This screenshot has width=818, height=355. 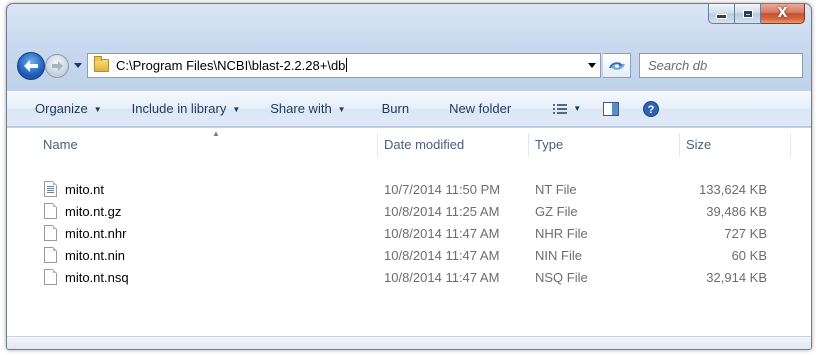 What do you see at coordinates (95, 255) in the screenshot?
I see `file-name: mito.nt.nin` at bounding box center [95, 255].